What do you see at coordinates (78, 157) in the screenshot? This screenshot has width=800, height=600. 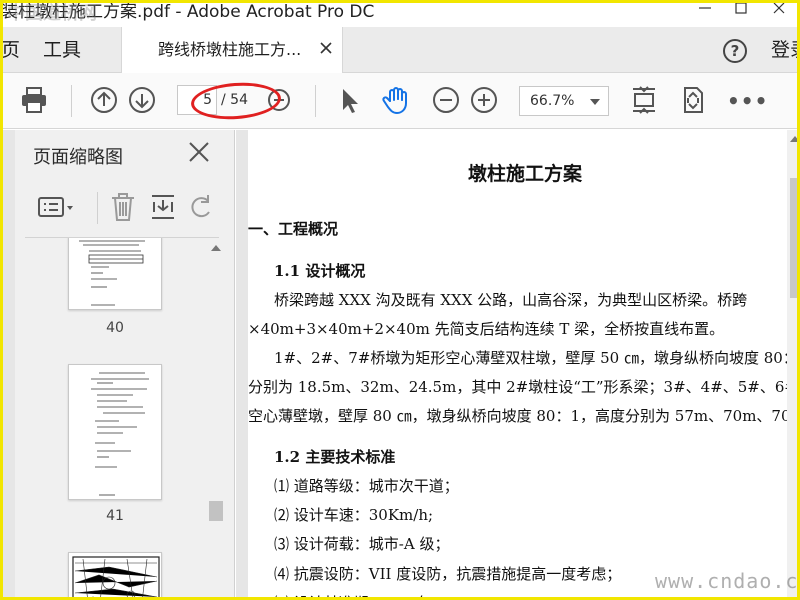 I see `pane-title: 页面缩略图` at bounding box center [78, 157].